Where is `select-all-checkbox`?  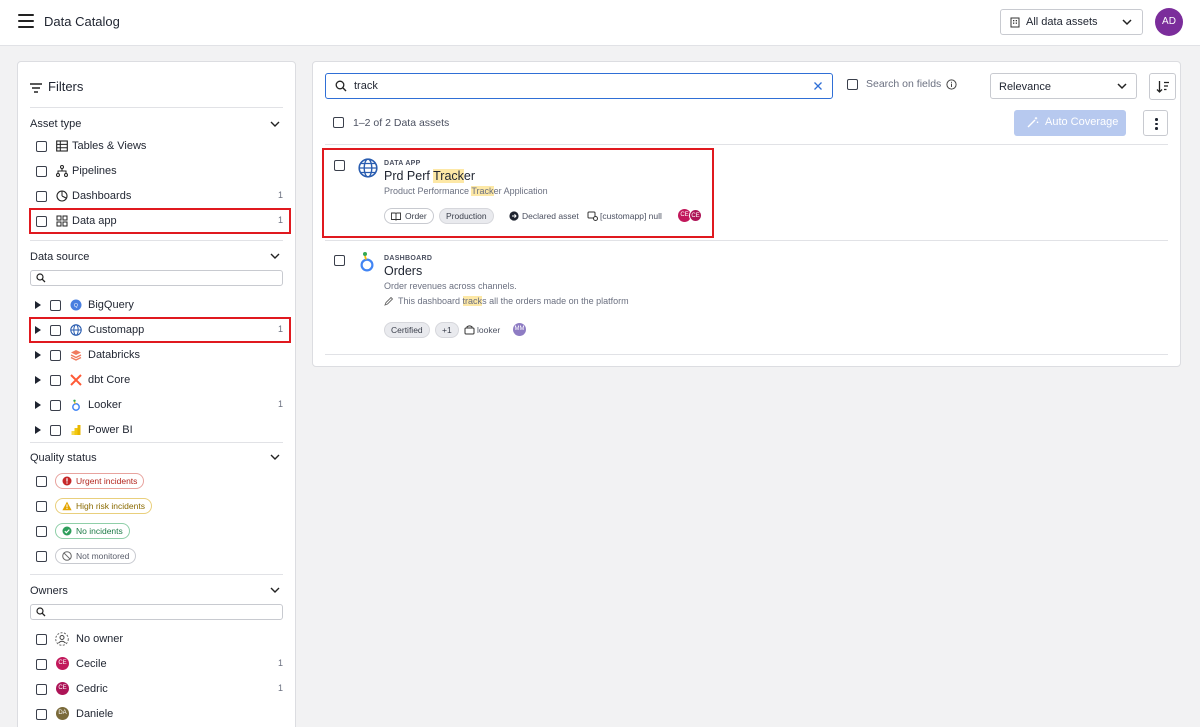
select-all-checkbox is located at coordinates (338, 122).